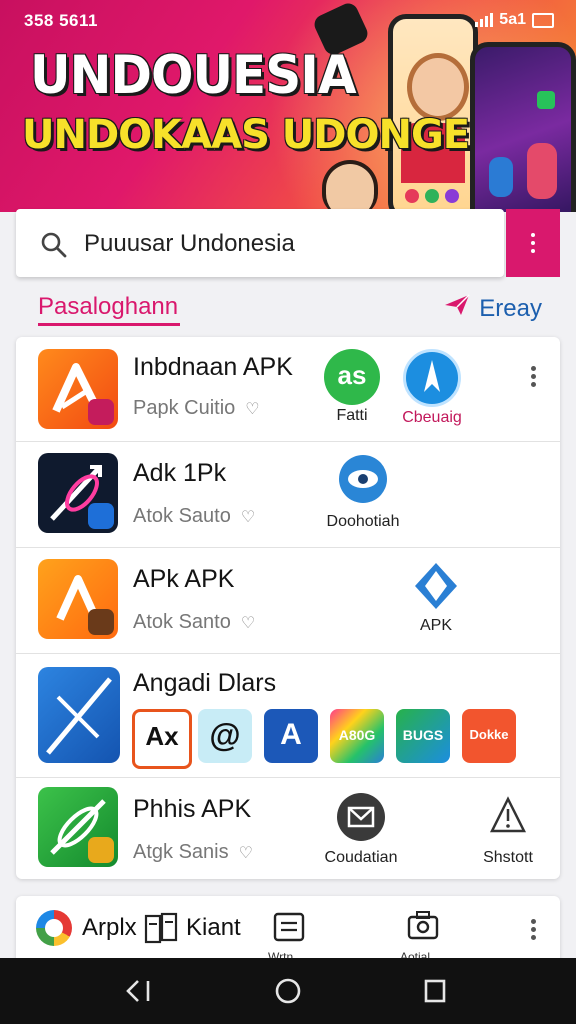 This screenshot has width=576, height=1024. Describe the element at coordinates (189, 244) in the screenshot. I see `search-input: Puuusar Undonesia` at that location.